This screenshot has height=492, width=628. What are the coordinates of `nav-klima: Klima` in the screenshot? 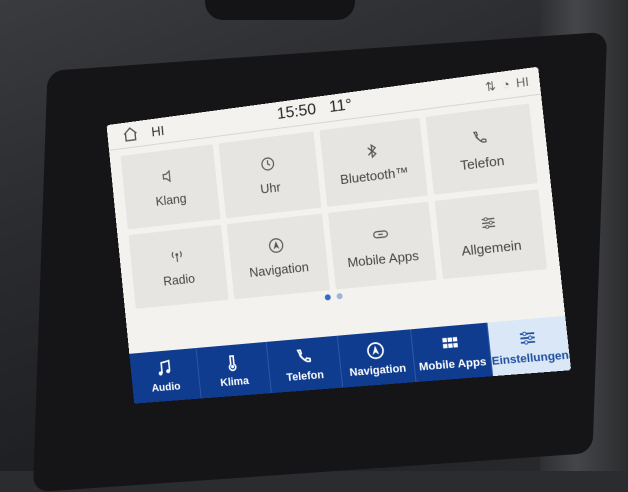 It's located at (234, 370).